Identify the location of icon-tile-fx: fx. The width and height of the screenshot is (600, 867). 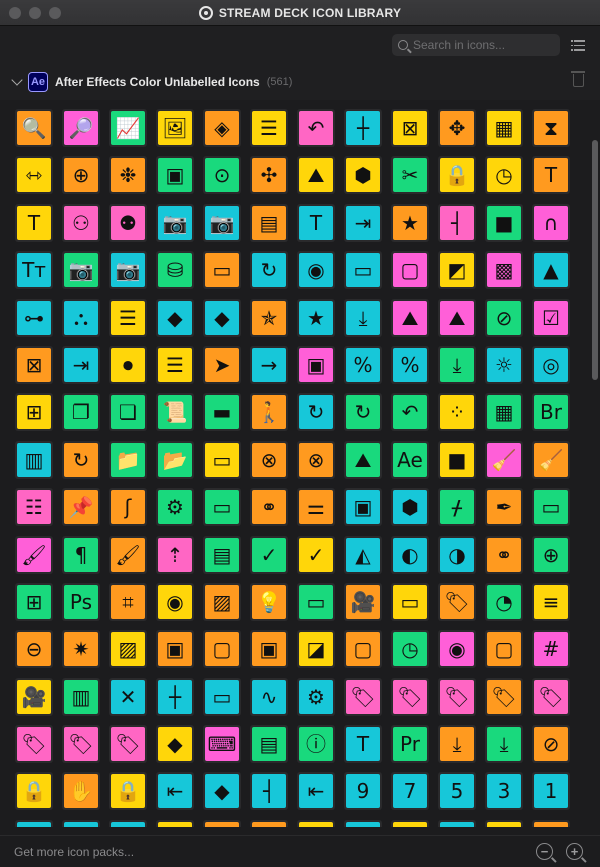
(175, 823).